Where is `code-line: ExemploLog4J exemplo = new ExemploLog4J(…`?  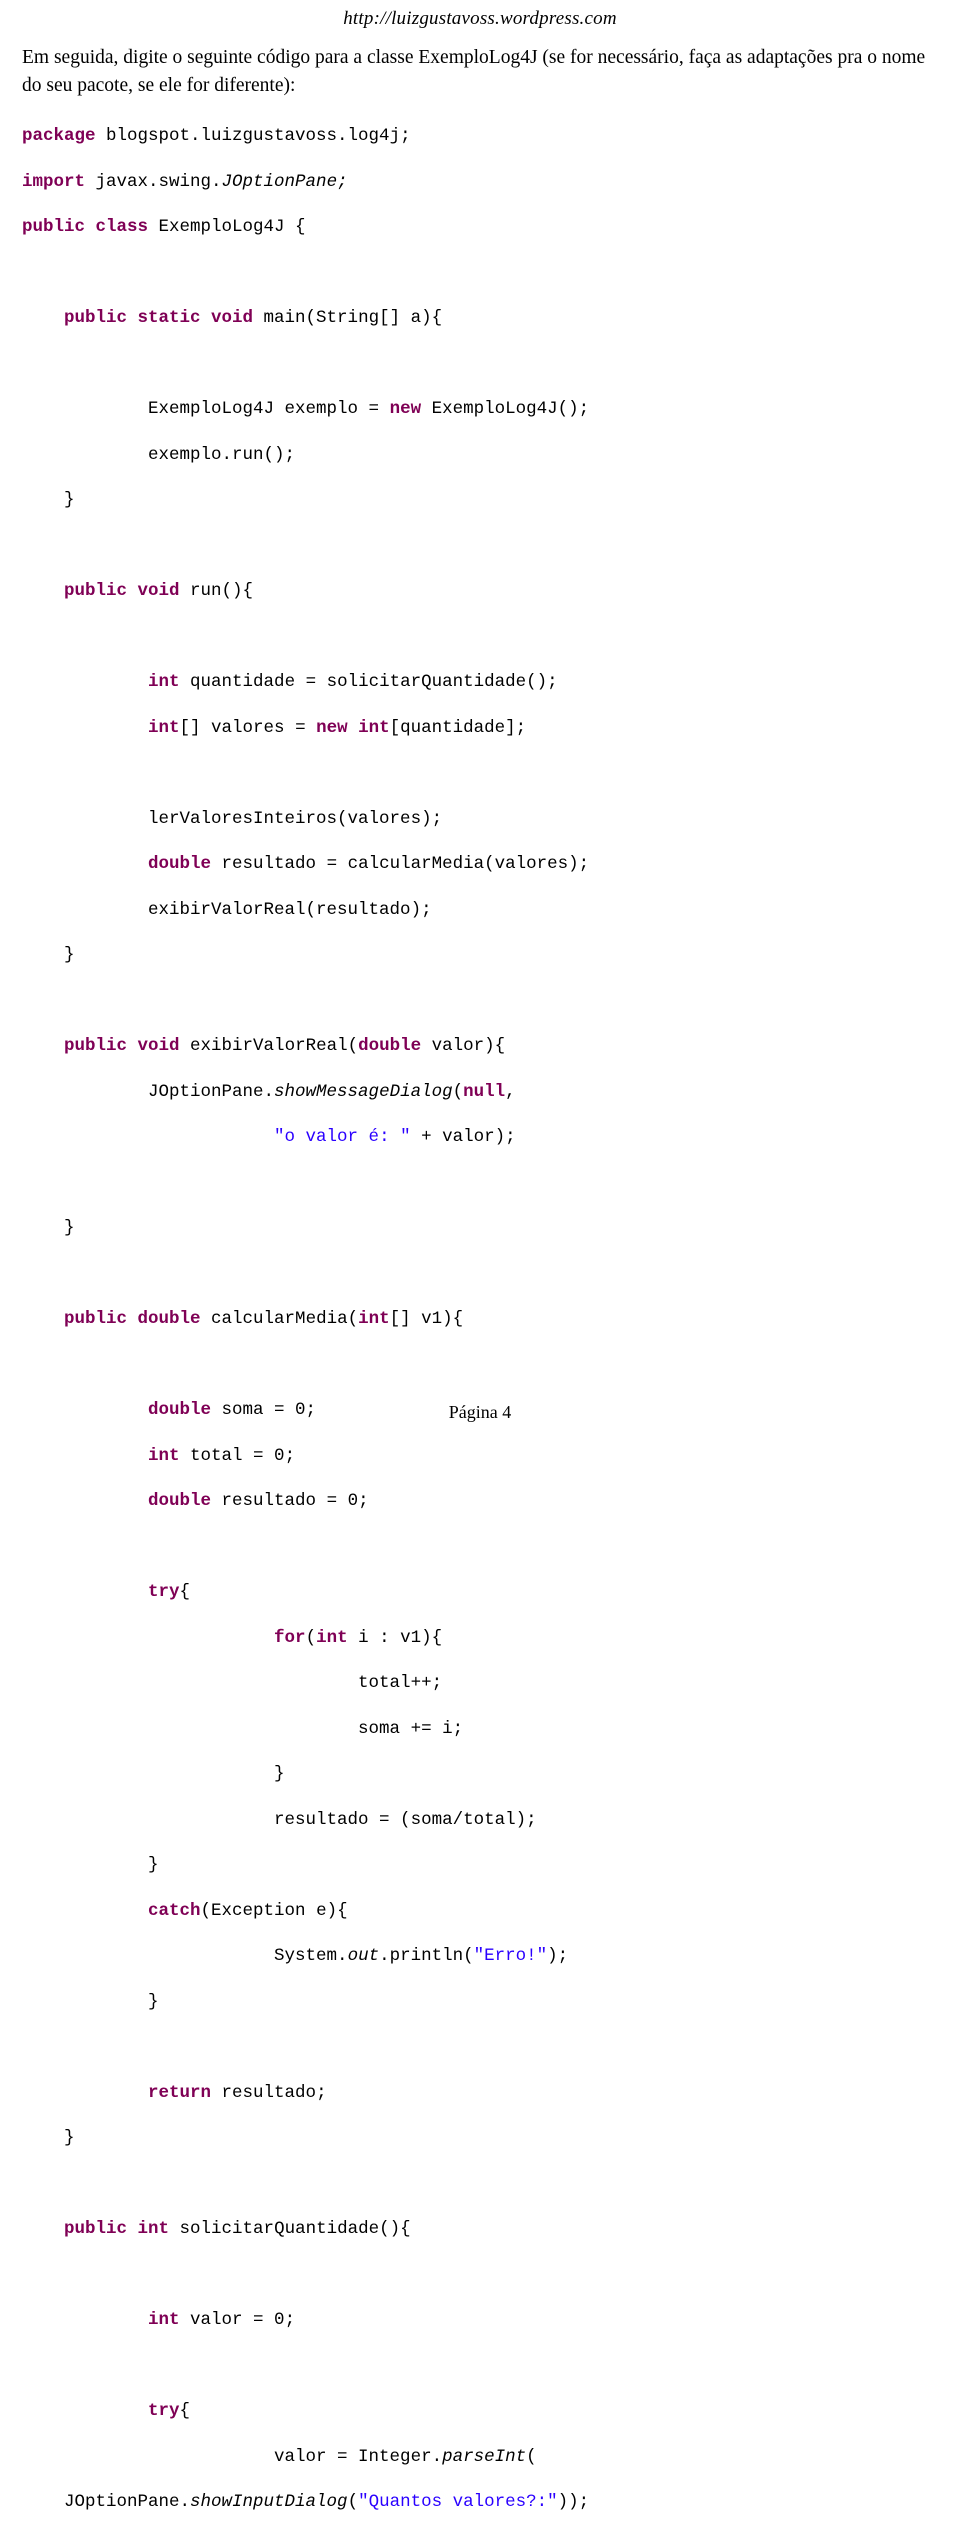 code-line: ExemploLog4J exemplo = new ExemploLog4J(… is located at coordinates (480, 409).